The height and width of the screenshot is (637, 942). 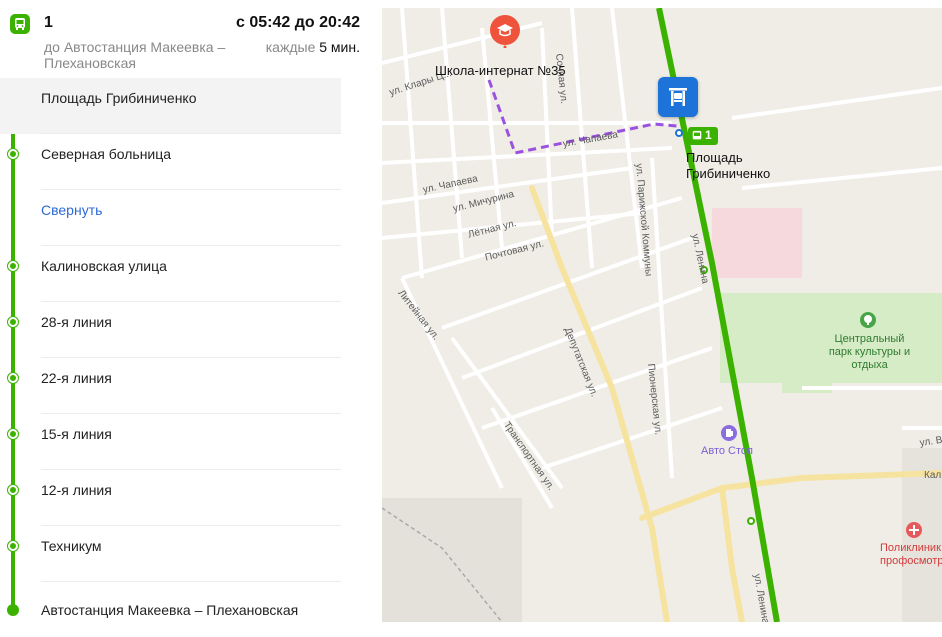 I want to click on stop-item: Техникум, so click(x=170, y=554).